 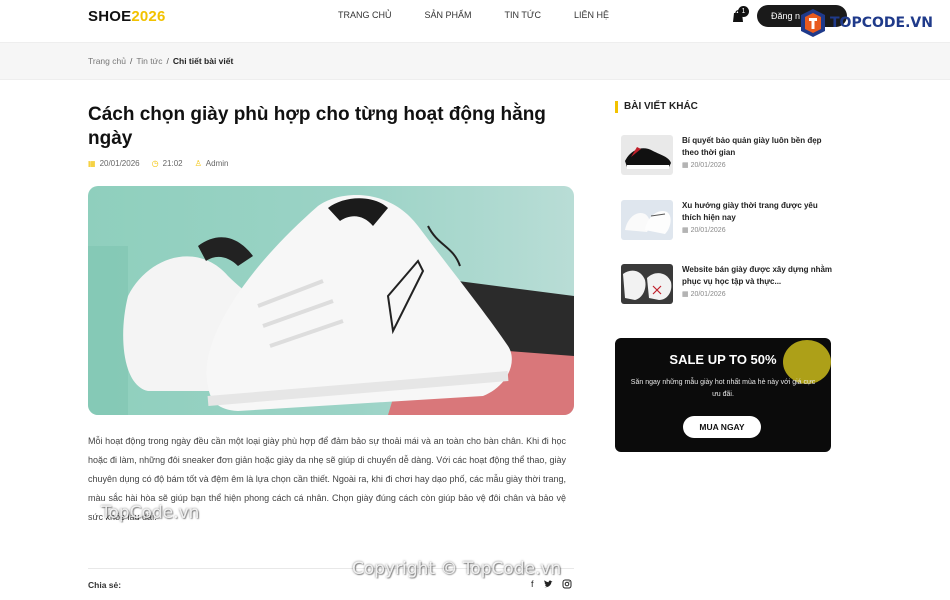 What do you see at coordinates (148, 16) in the screenshot?
I see `logo-text-year: 2026` at bounding box center [148, 16].